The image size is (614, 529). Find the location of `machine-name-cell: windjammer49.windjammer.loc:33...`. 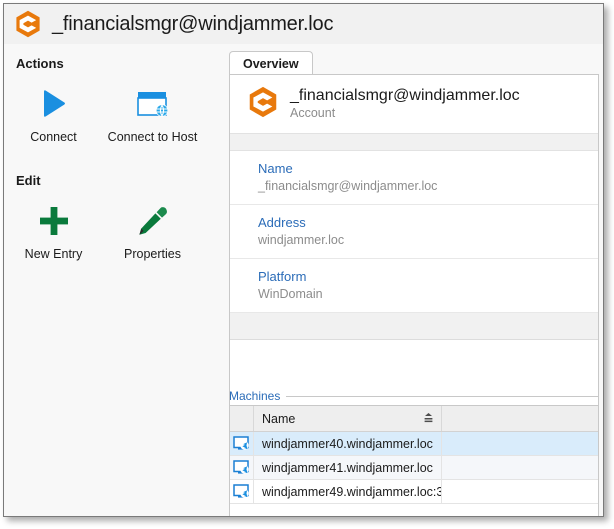

machine-name-cell: windjammer49.windjammer.loc:33... is located at coordinates (348, 491).